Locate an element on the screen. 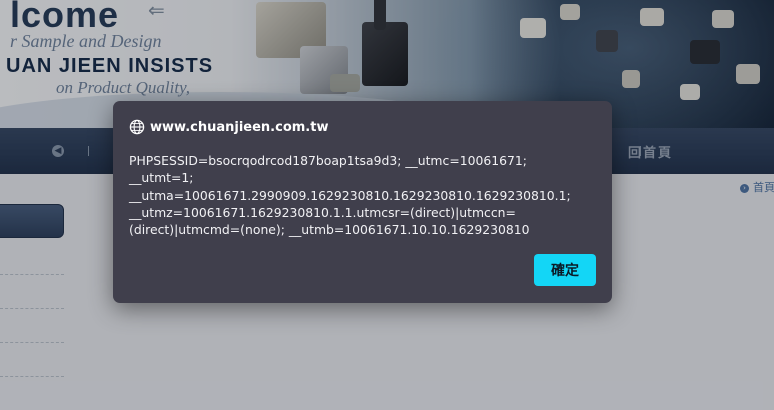 The width and height of the screenshot is (774, 410). globe-icon is located at coordinates (137, 127).